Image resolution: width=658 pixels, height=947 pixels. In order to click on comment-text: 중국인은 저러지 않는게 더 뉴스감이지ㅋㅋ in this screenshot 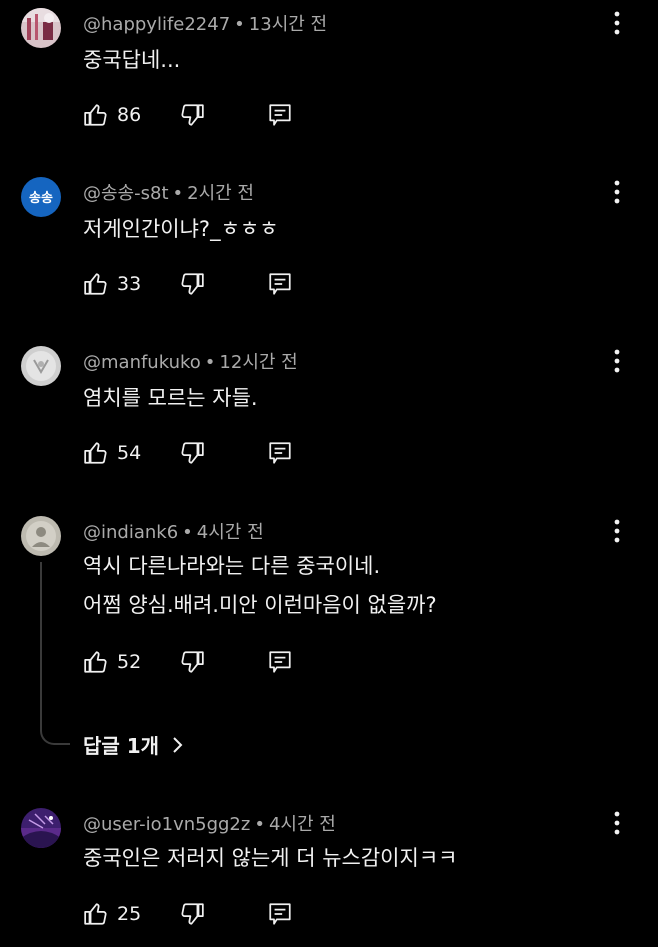, I will do `click(270, 858)`.